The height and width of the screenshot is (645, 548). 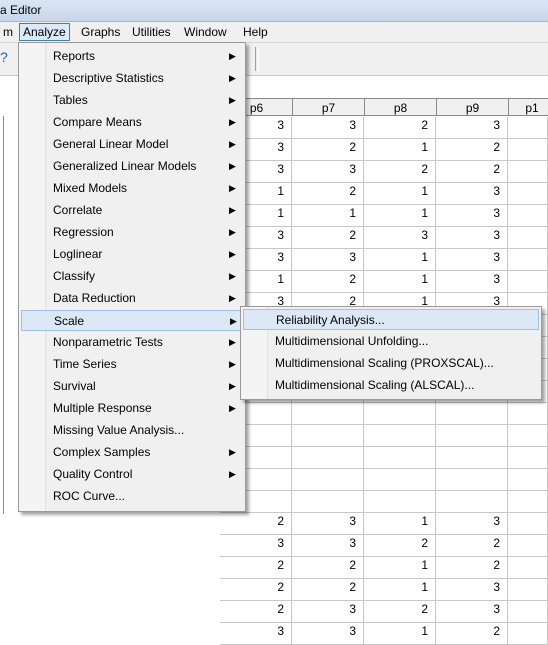 What do you see at coordinates (132, 474) in the screenshot?
I see `menu-item-quality-control: Quality Control ▶` at bounding box center [132, 474].